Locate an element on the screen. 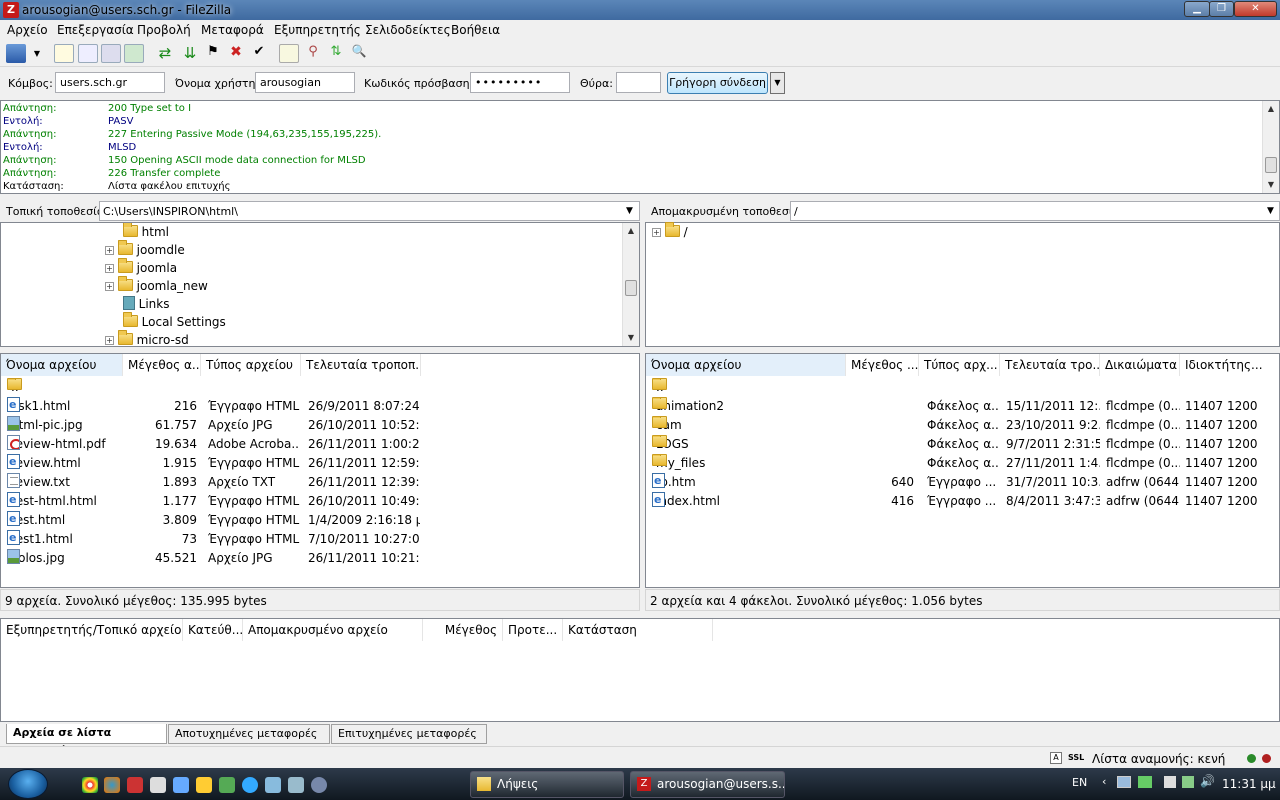 The image size is (1280, 800). show-hidden-icons-icon: ‹ is located at coordinates (1104, 781).